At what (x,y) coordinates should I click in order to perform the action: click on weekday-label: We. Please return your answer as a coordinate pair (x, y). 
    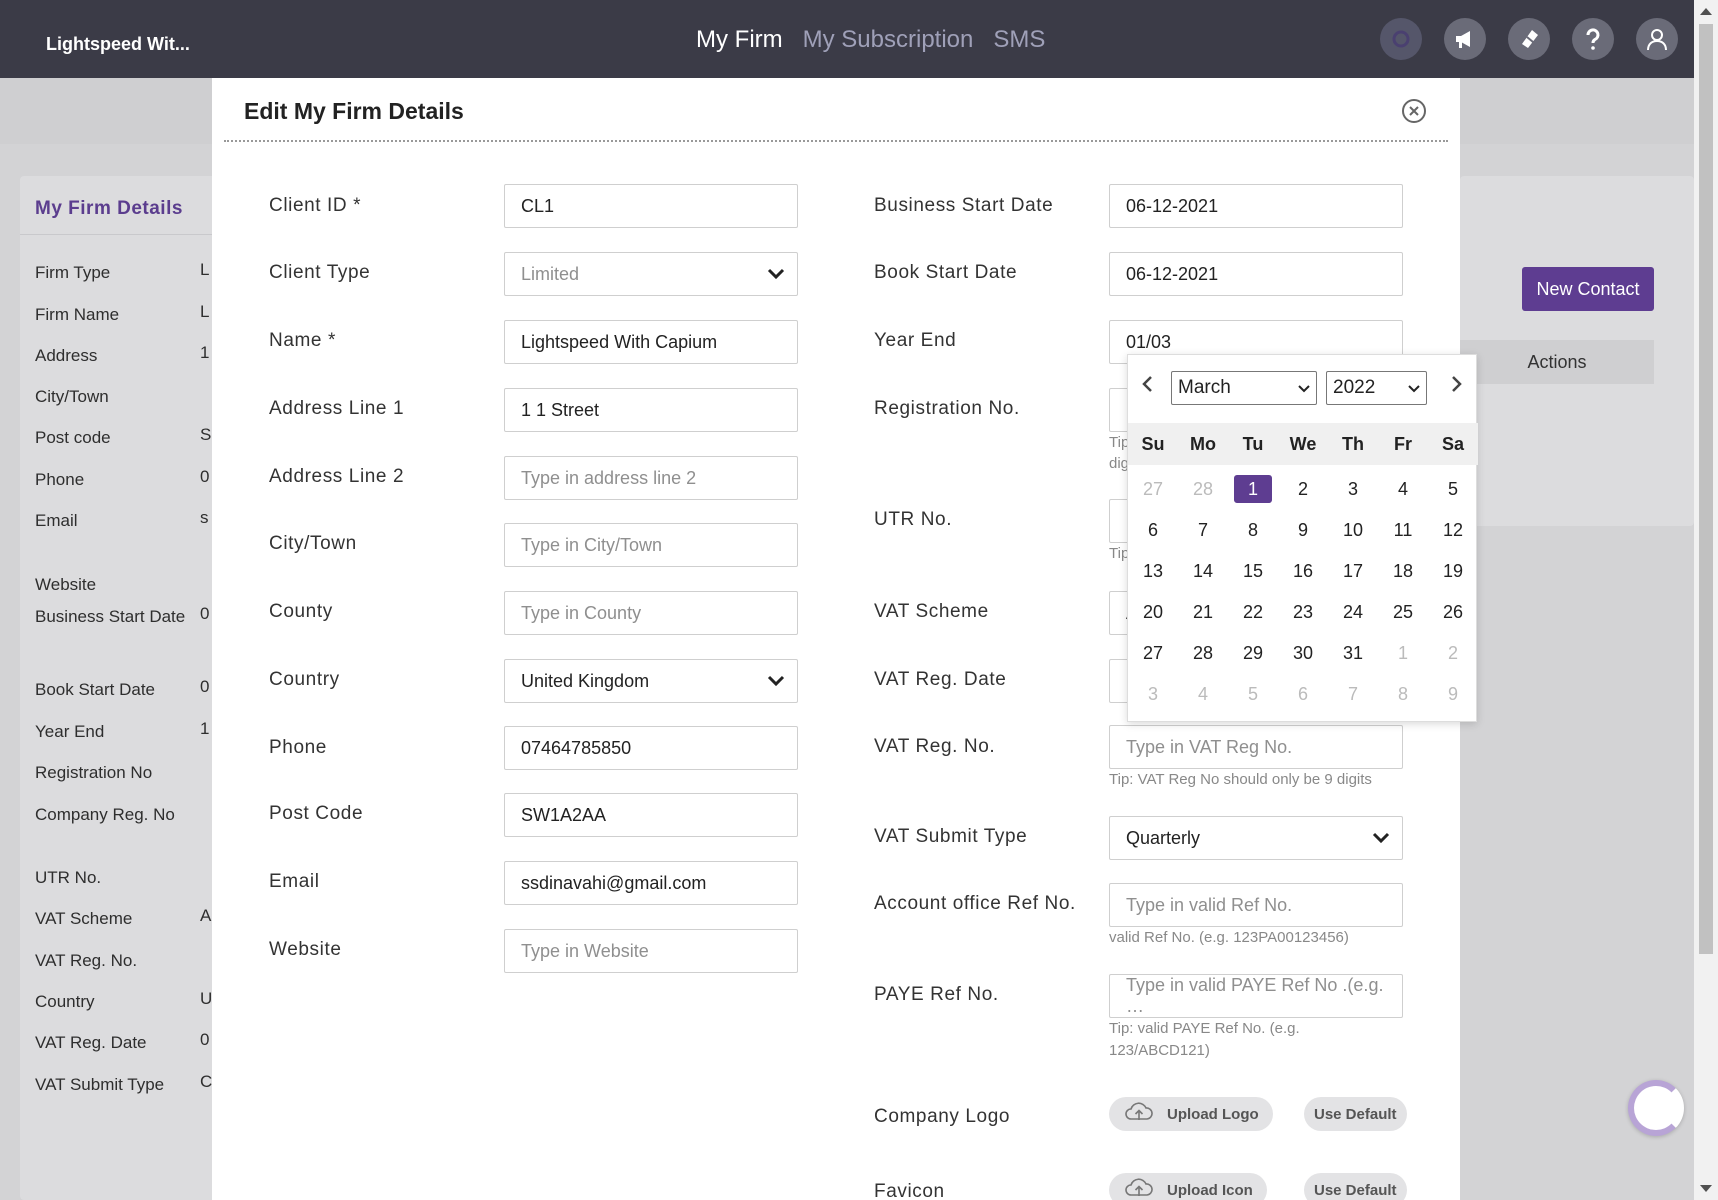
    Looking at the image, I should click on (1303, 444).